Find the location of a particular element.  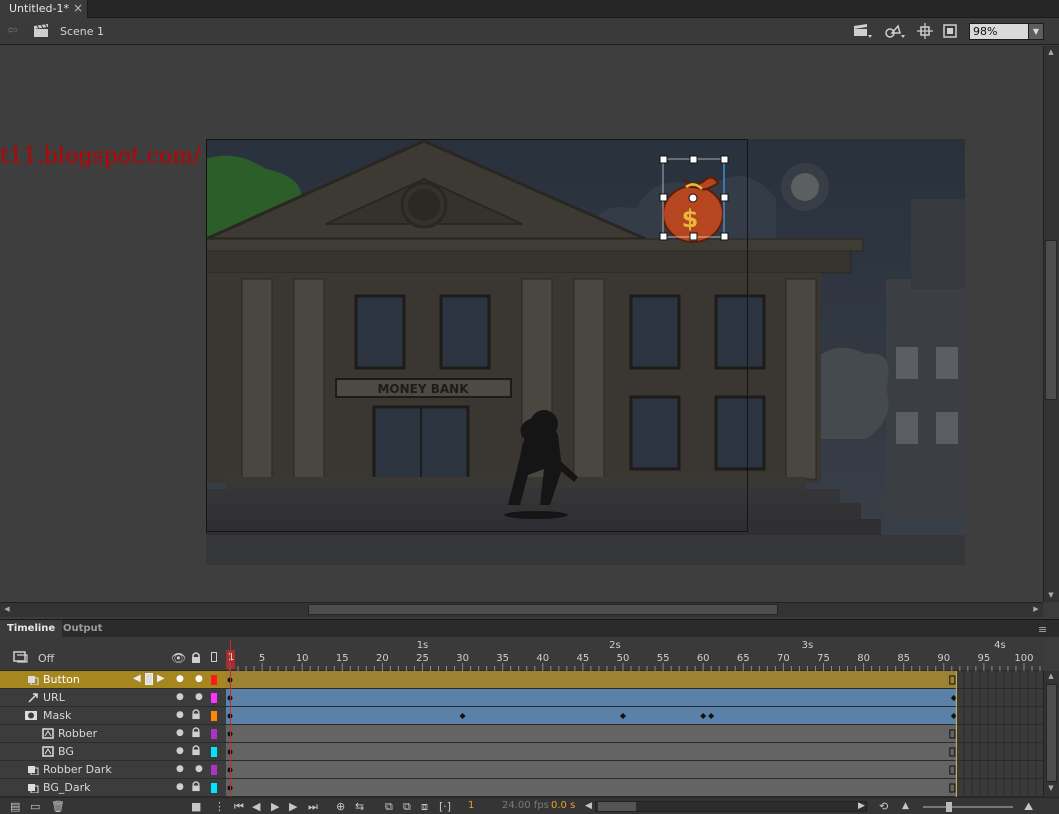

layer-row-robber-dark: Robber Dark ● ● is located at coordinates (113, 770).